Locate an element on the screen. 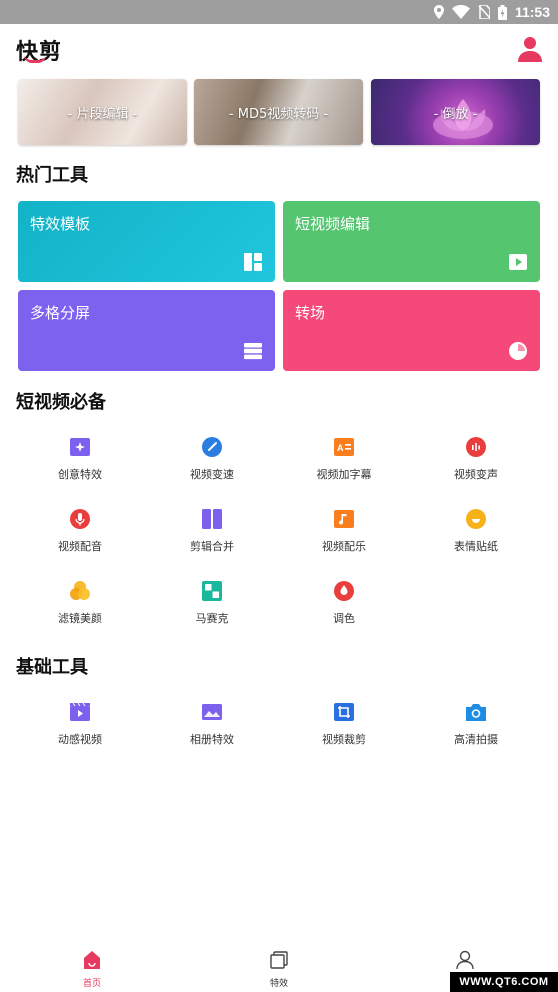 Image resolution: width=558 pixels, height=992 pixels. tool-label: 高清拍摄 is located at coordinates (476, 739).